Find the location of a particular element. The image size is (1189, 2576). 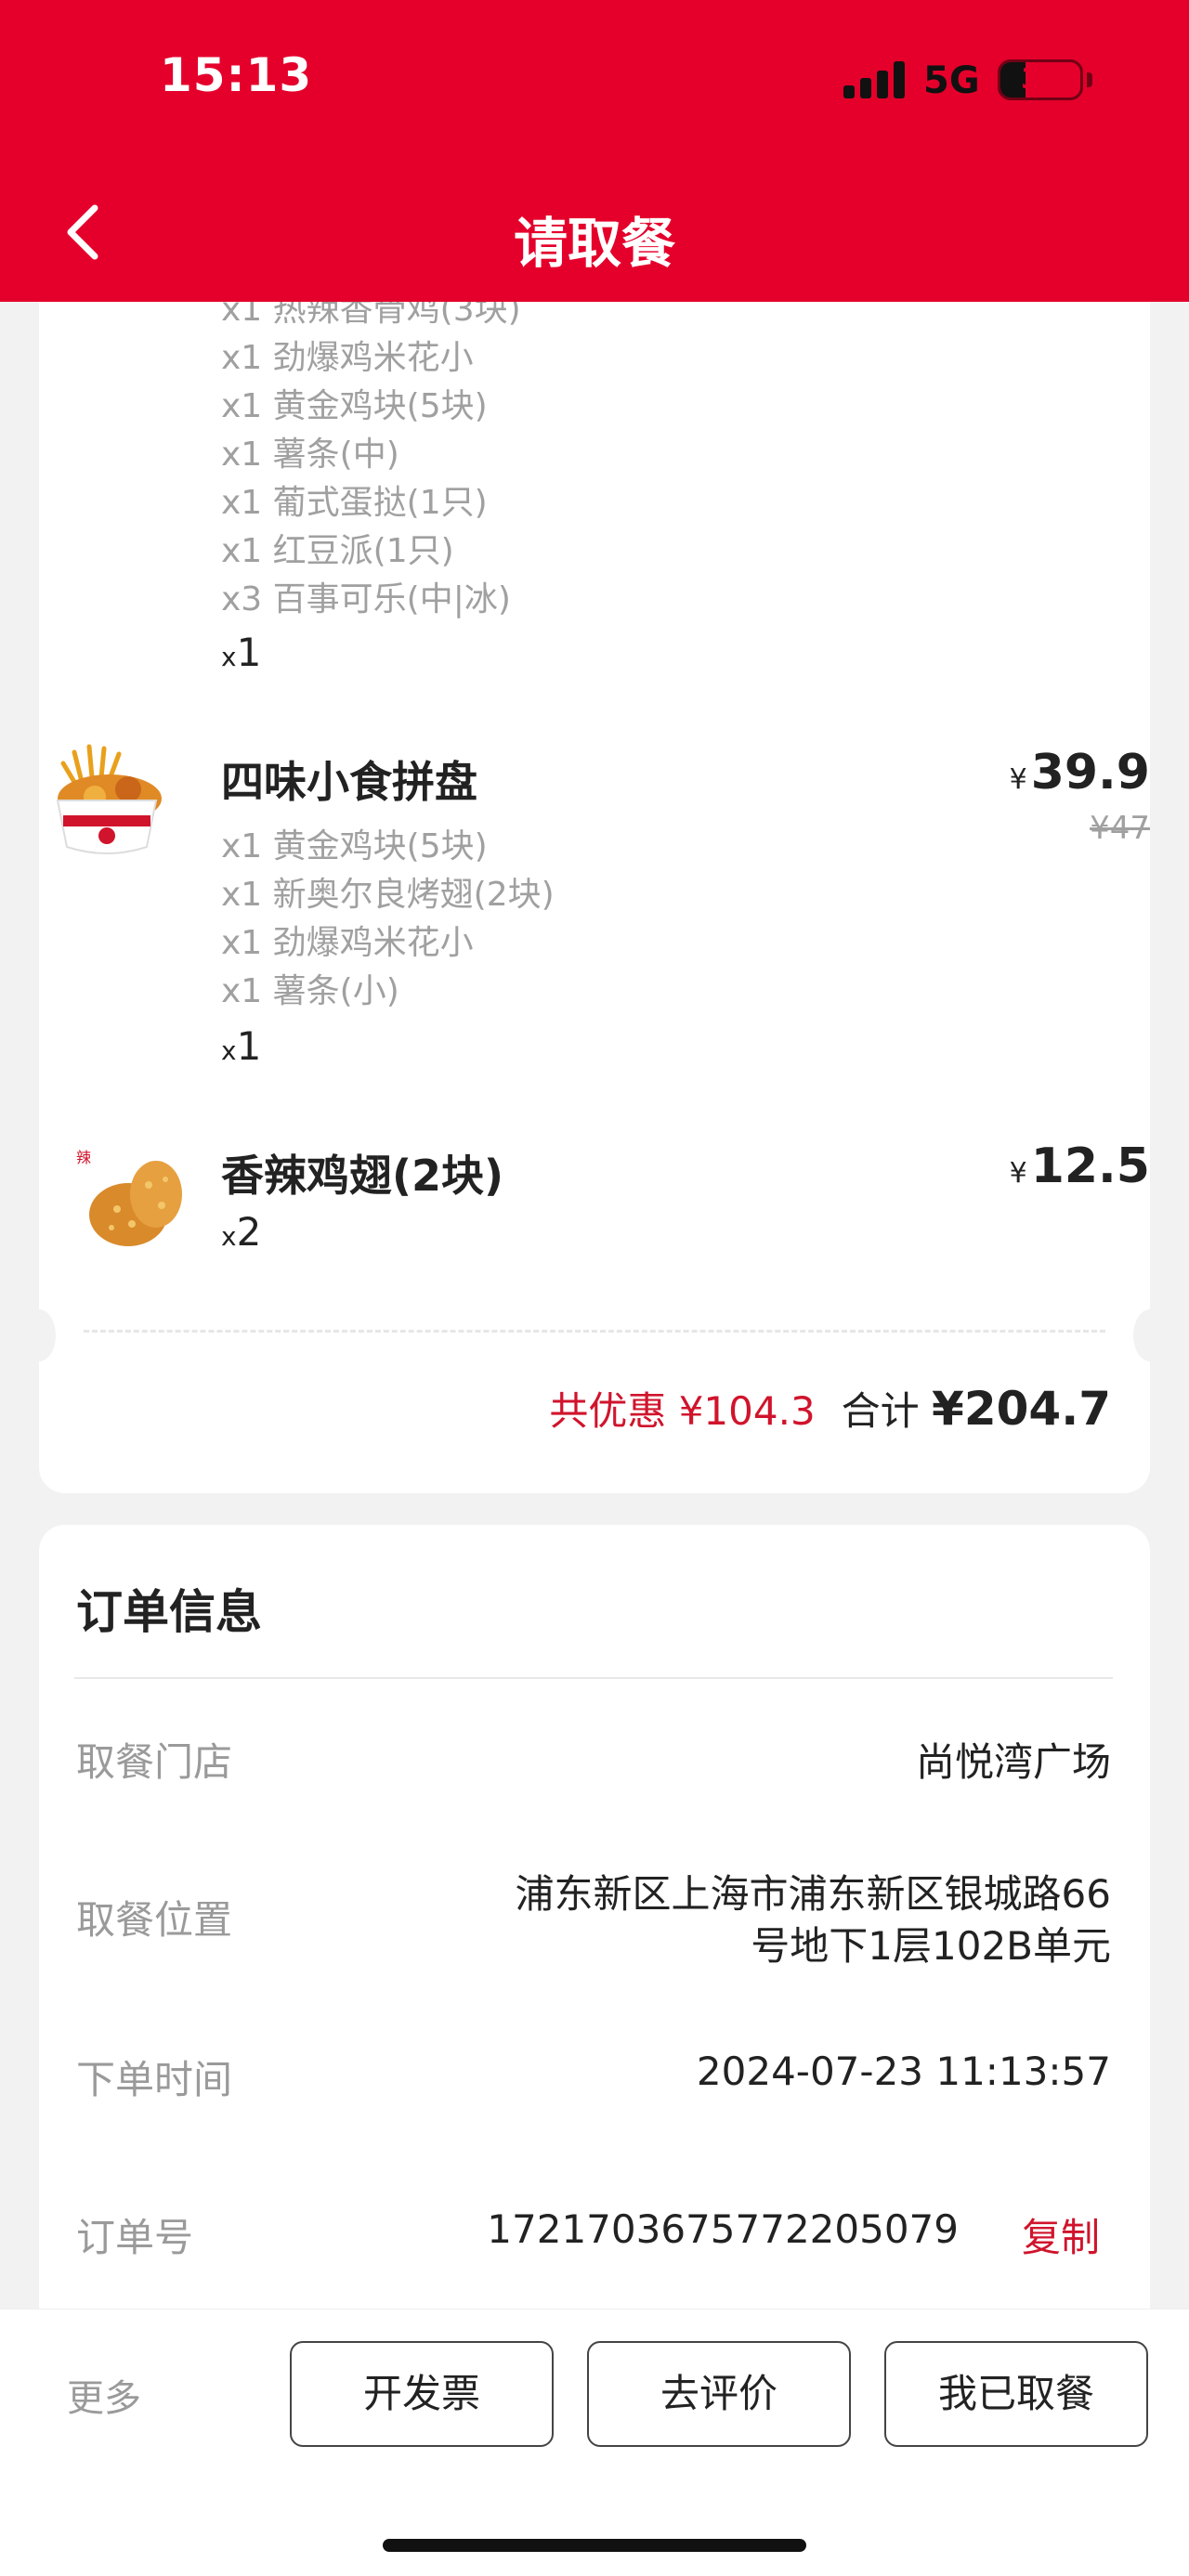

discount-amount: 共优惠 ¥104.3 is located at coordinates (682, 1411).